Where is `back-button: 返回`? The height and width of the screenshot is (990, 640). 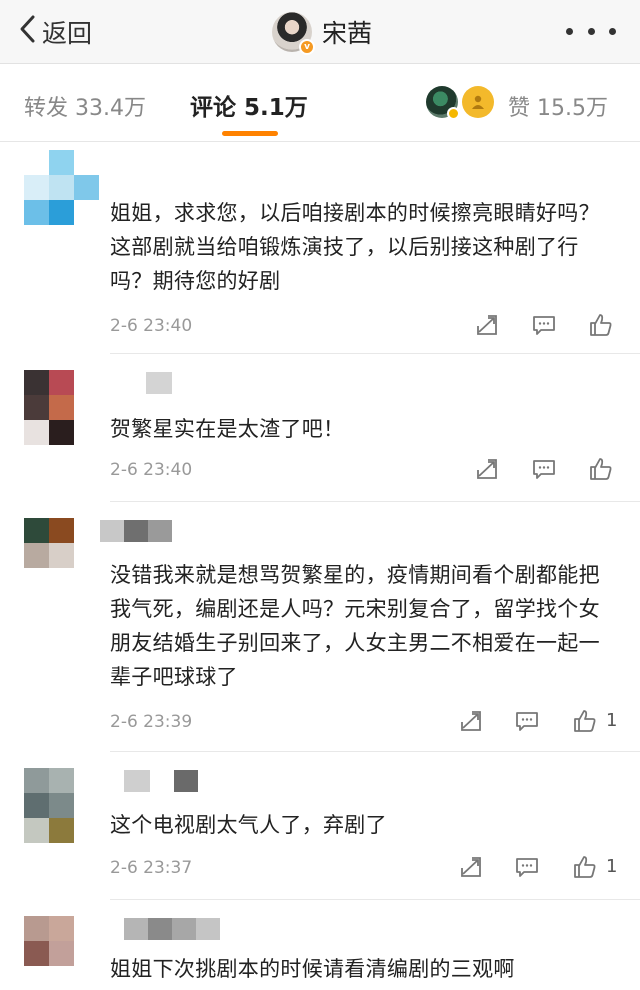
back-button: 返回 is located at coordinates (55, 32).